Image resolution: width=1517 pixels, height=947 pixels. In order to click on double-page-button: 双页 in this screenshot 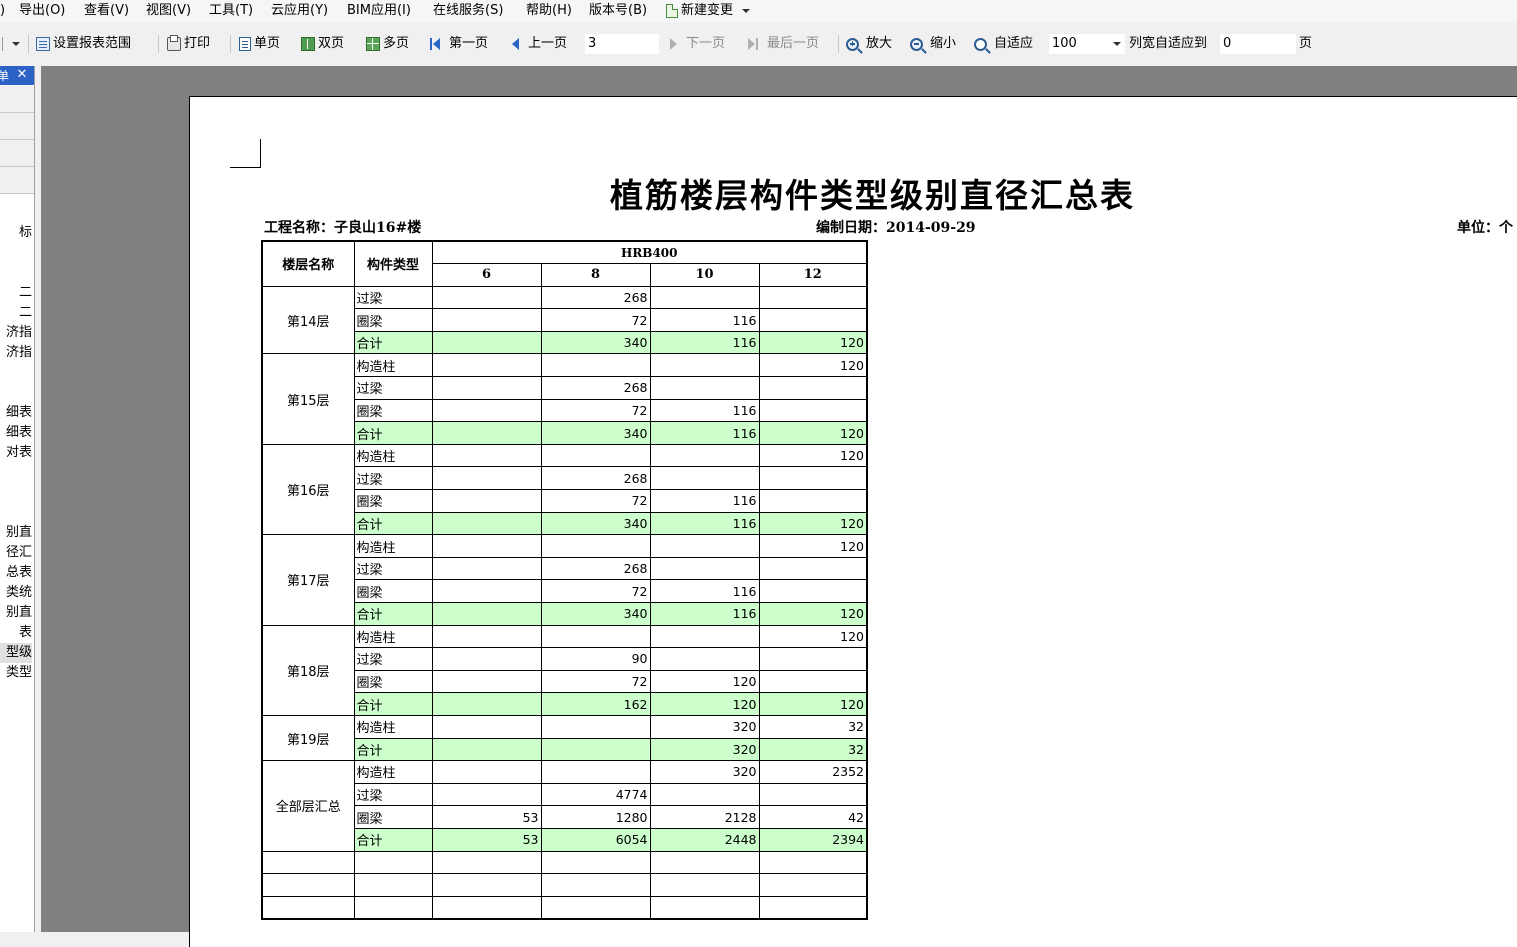, I will do `click(322, 44)`.